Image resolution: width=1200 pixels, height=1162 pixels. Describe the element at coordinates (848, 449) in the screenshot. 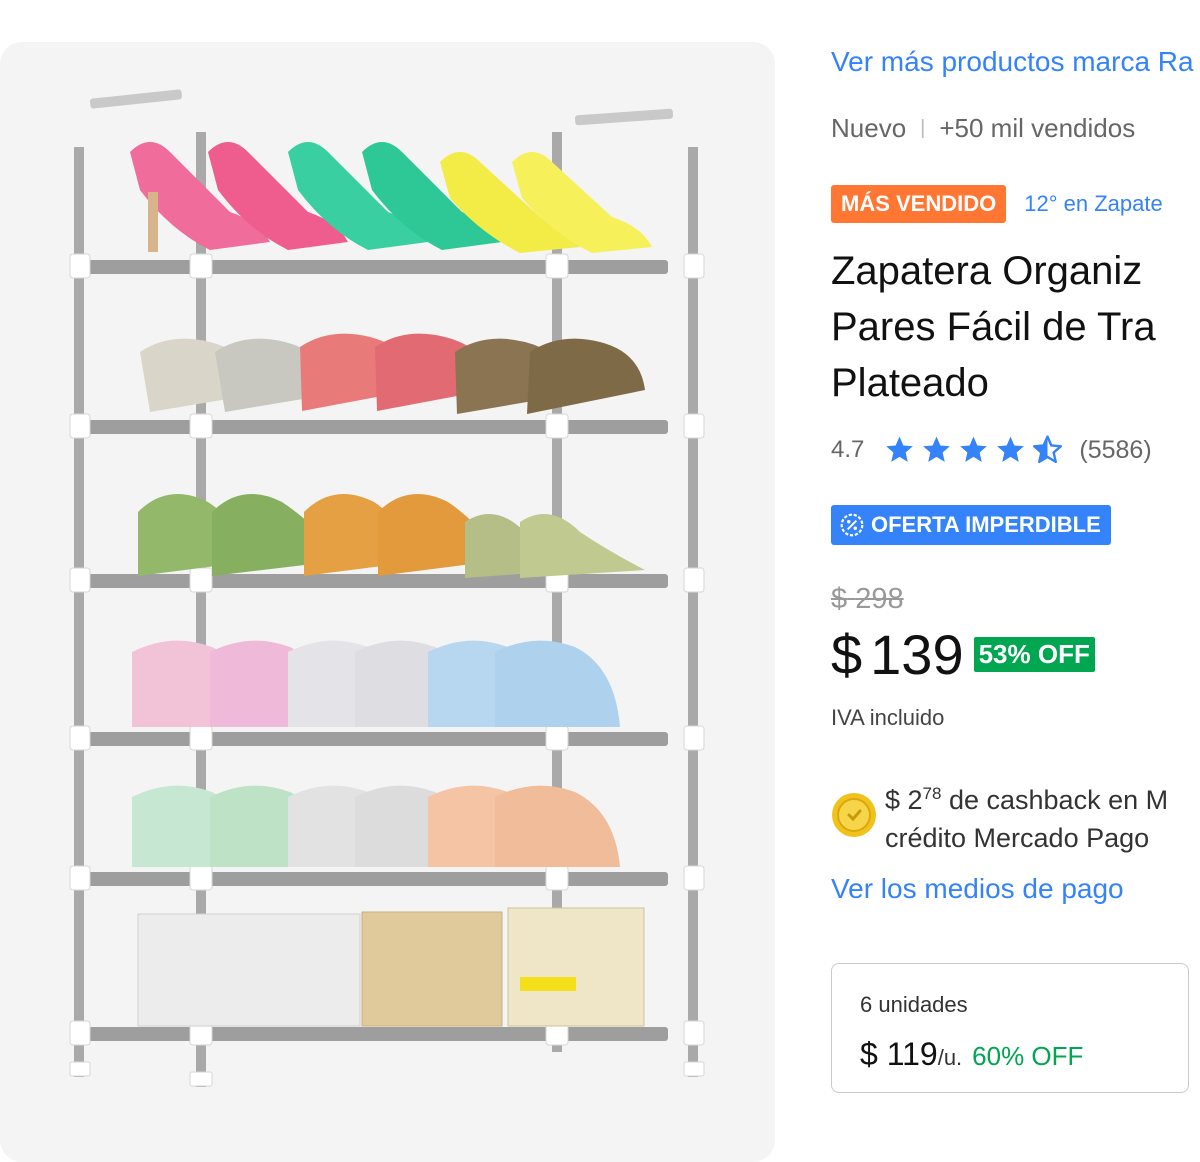

I see `rating-score: 4.7` at that location.